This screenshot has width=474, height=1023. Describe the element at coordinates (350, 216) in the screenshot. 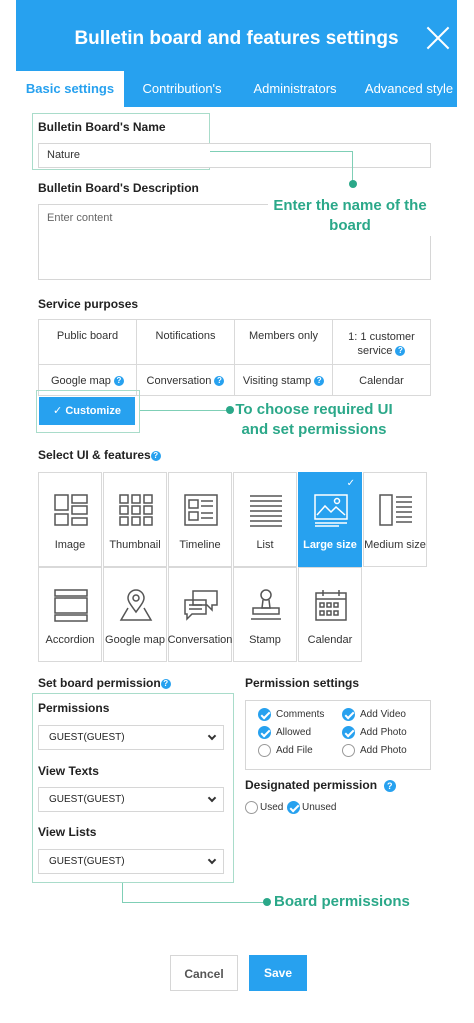

I see `callout-board-name: Enter the name of the board` at that location.